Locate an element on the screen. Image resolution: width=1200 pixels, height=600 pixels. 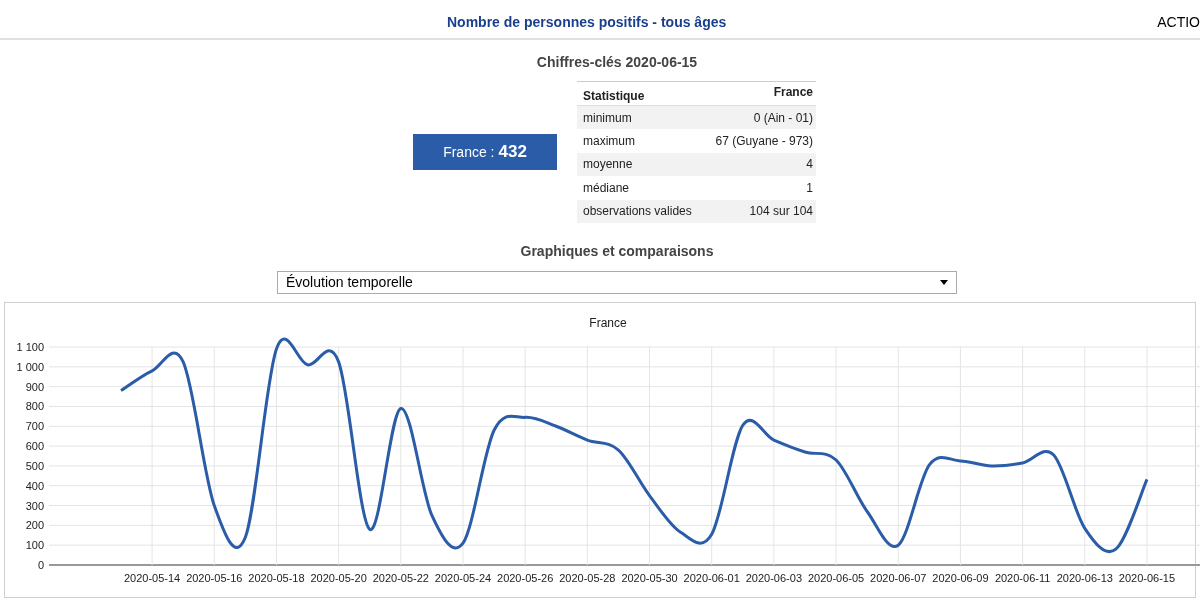
table-cell: moyenne is located at coordinates (641, 164).